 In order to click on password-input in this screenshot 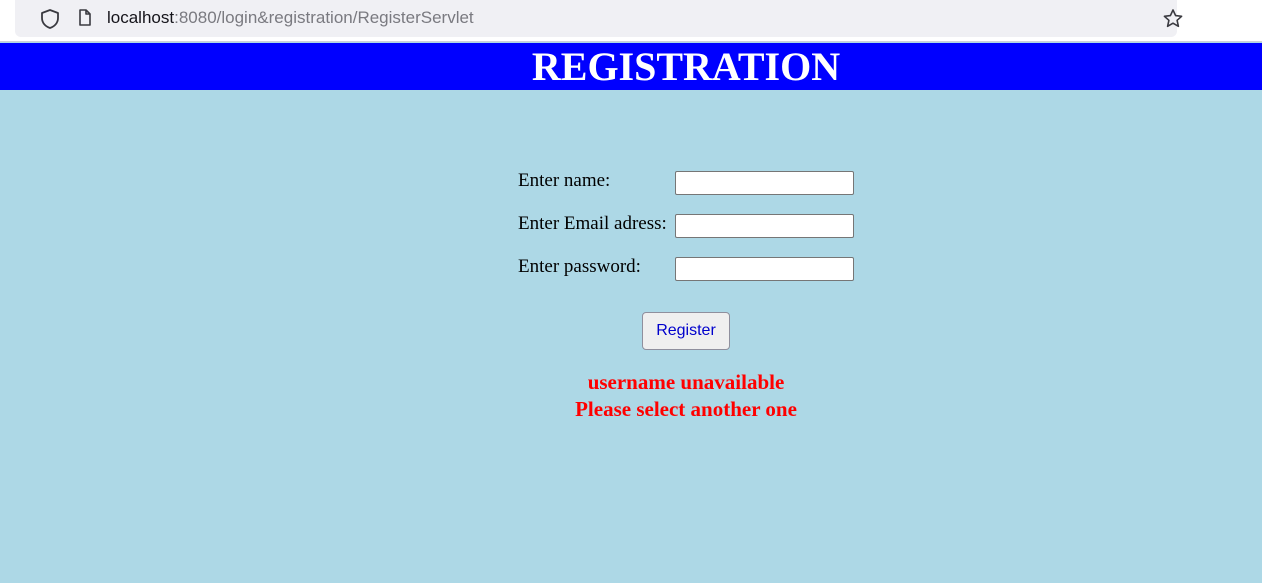, I will do `click(764, 269)`.